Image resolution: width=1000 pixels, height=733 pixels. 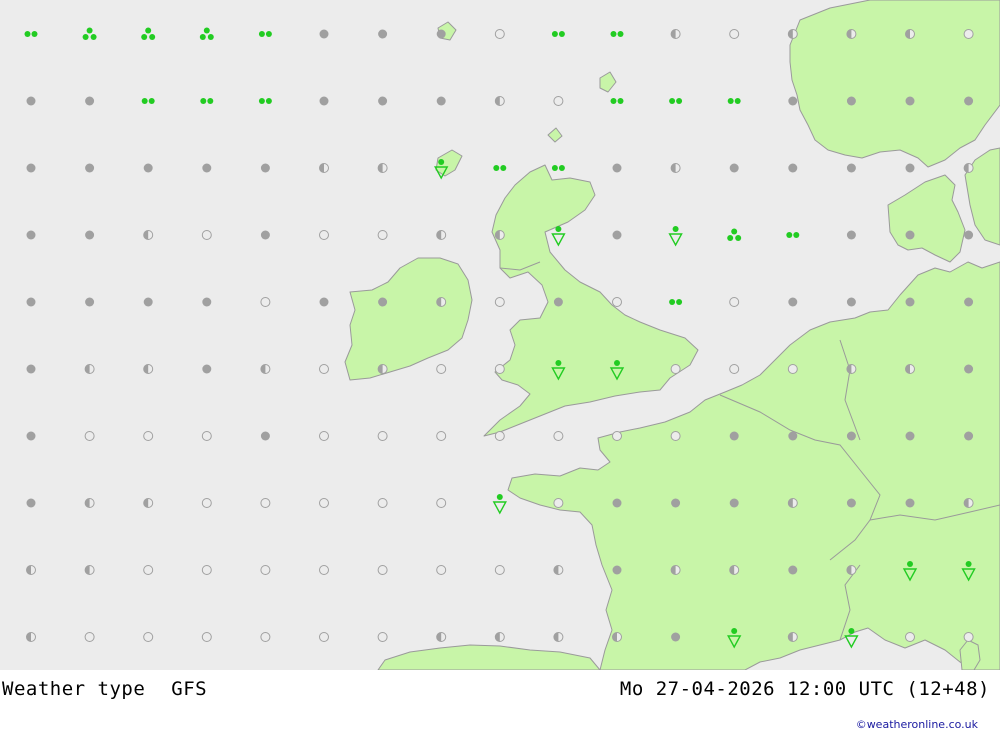 I want to click on credit-link: ©weatheronline.co.uk, so click(x=917, y=724).